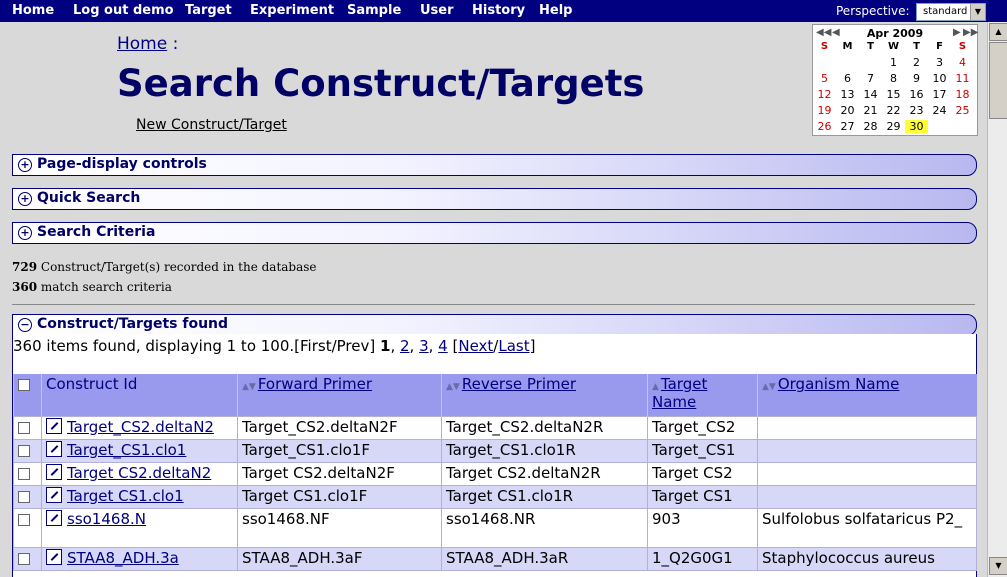  What do you see at coordinates (475, 346) in the screenshot?
I see `next-link: Next` at bounding box center [475, 346].